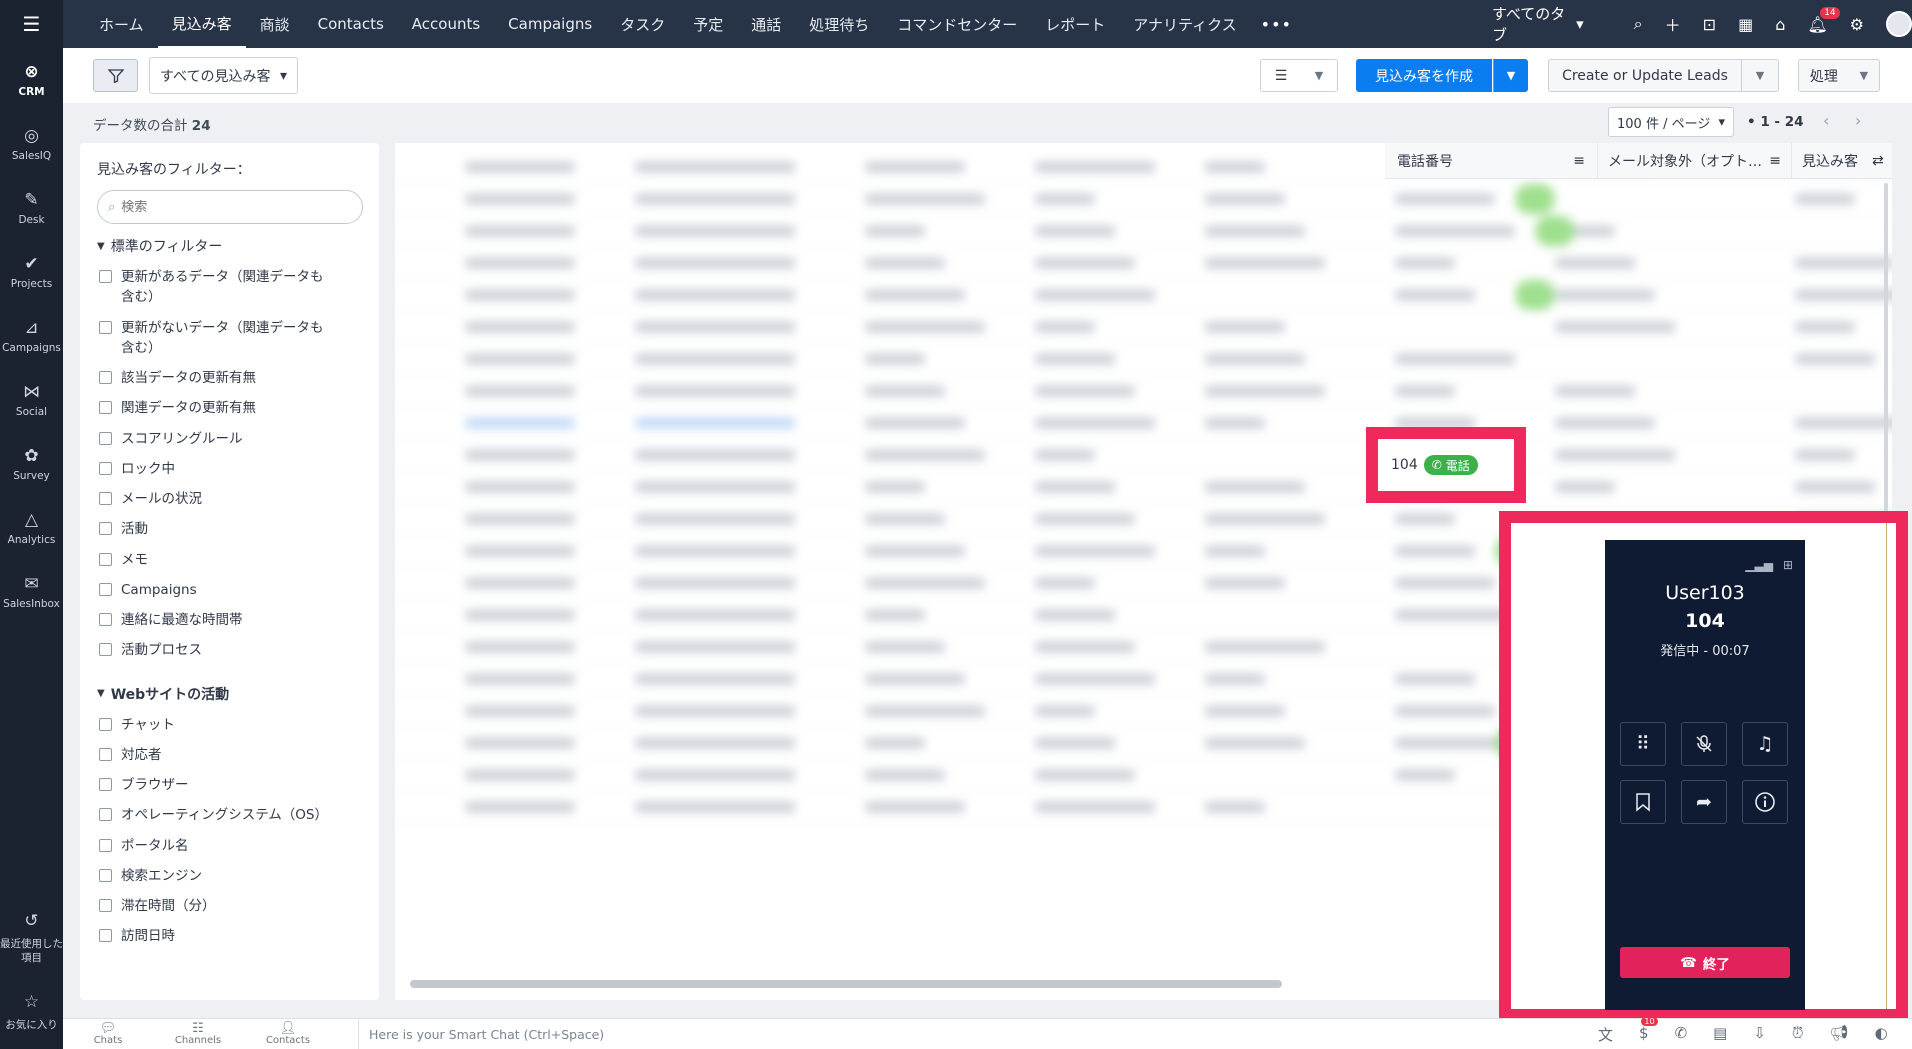  I want to click on tab-2: 商談, so click(275, 24).